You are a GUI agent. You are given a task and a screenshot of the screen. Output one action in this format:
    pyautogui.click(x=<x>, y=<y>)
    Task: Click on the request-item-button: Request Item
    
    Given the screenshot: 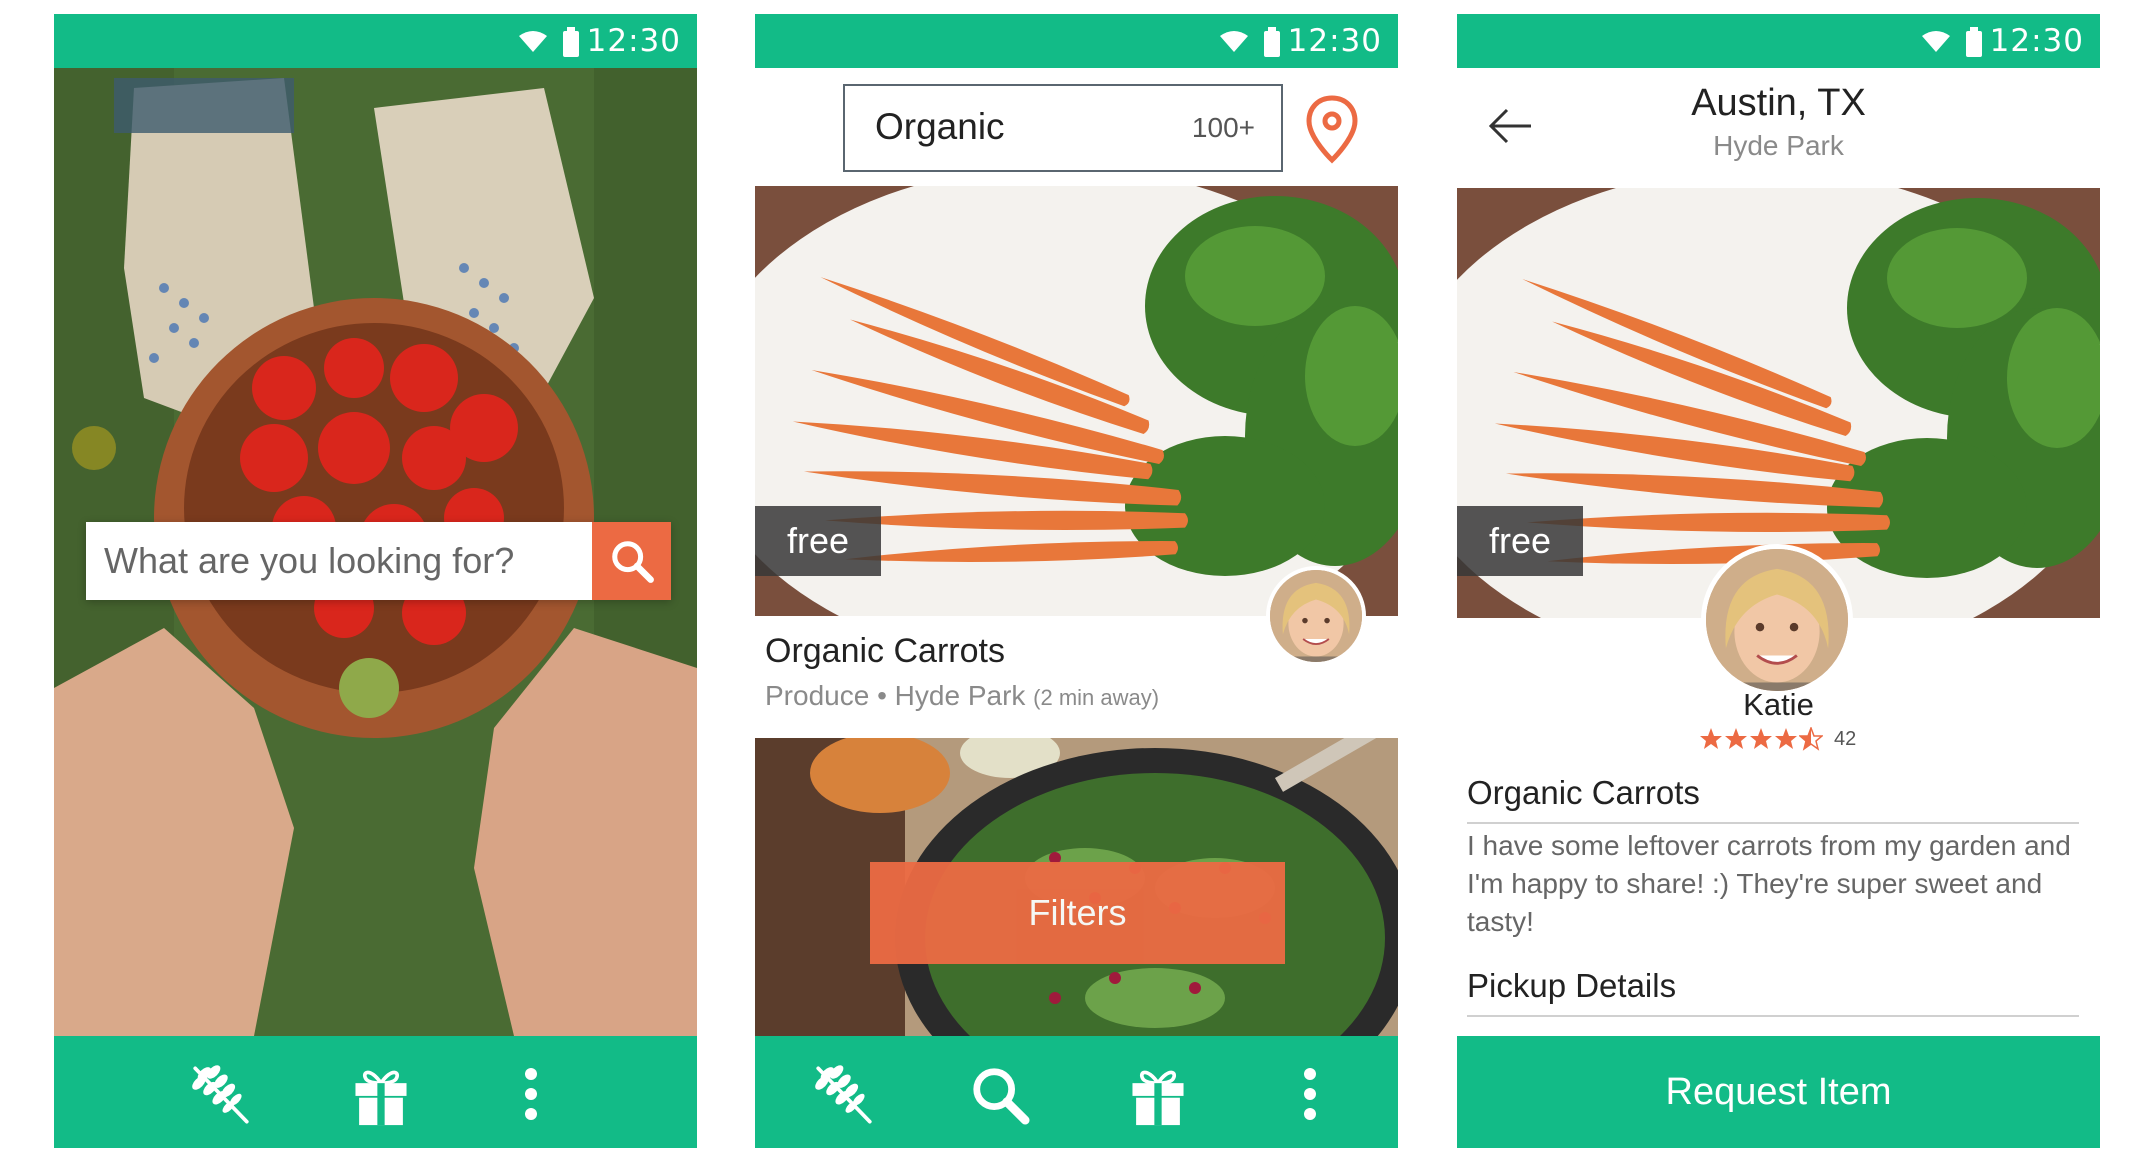 What is the action you would take?
    pyautogui.click(x=1778, y=1092)
    